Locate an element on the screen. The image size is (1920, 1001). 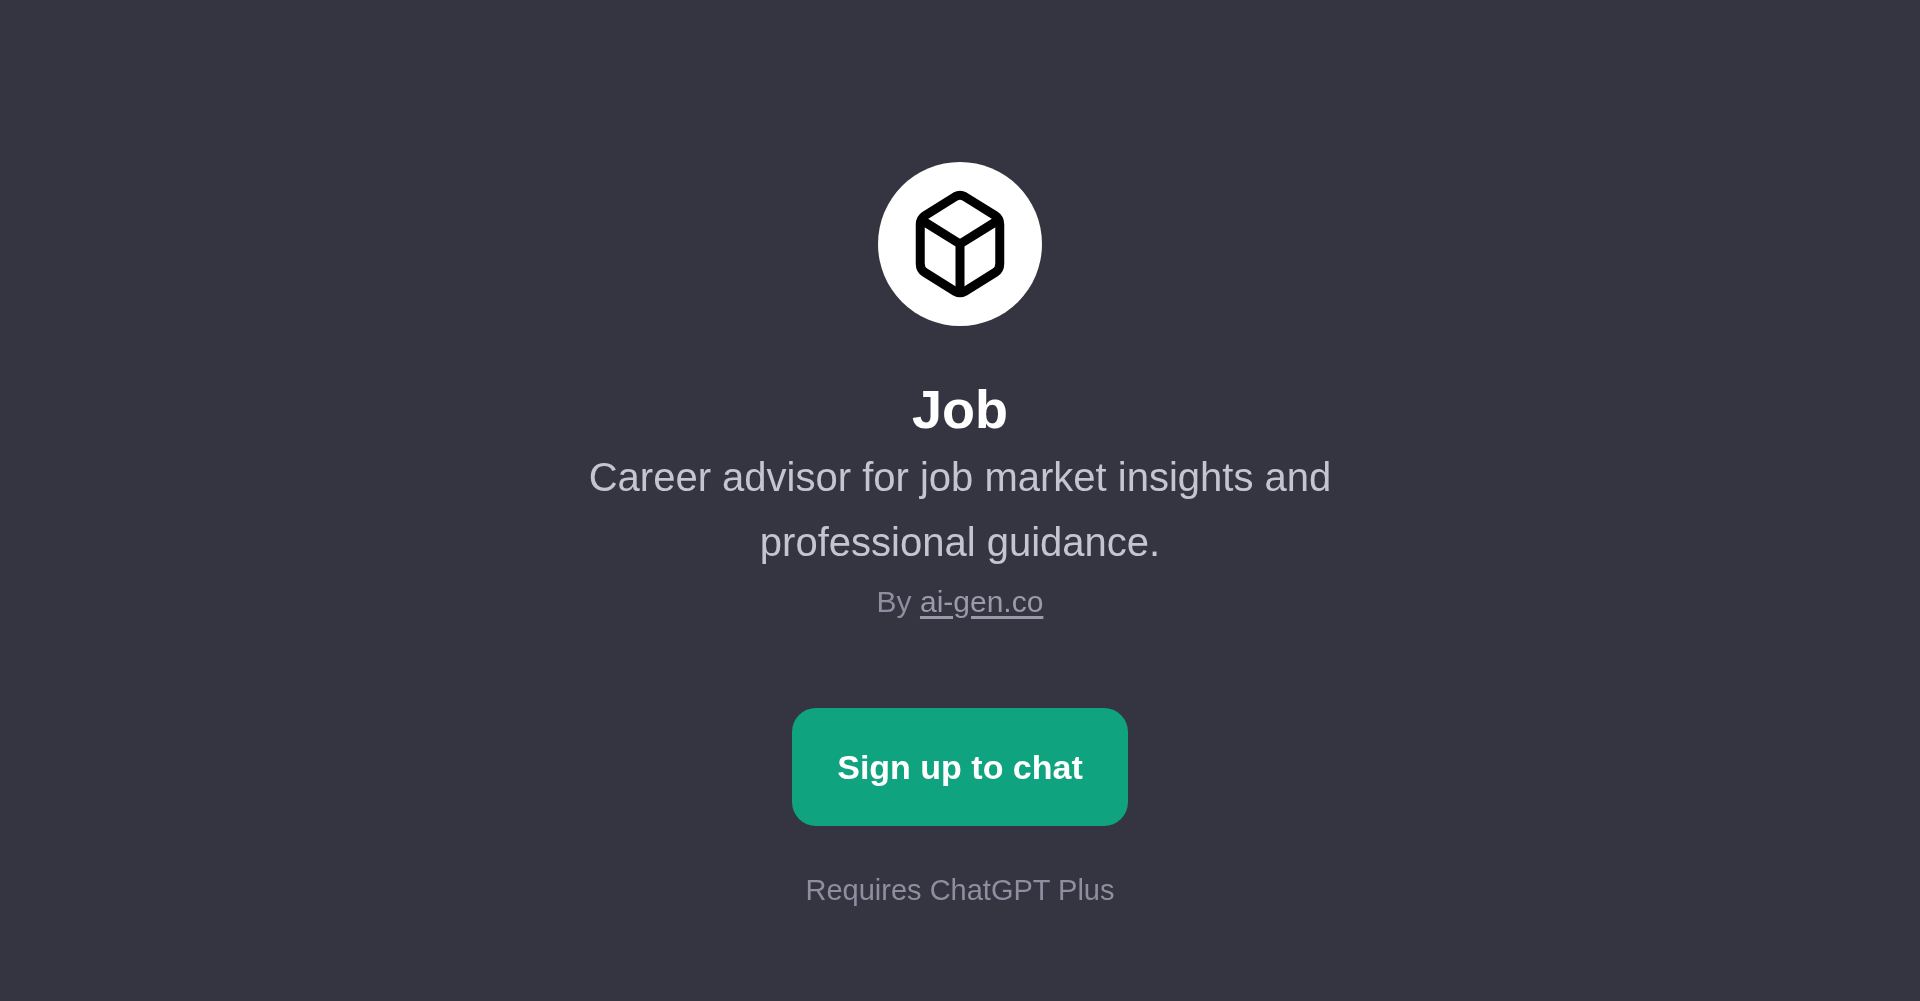
gpt-title: Job is located at coordinates (960, 409).